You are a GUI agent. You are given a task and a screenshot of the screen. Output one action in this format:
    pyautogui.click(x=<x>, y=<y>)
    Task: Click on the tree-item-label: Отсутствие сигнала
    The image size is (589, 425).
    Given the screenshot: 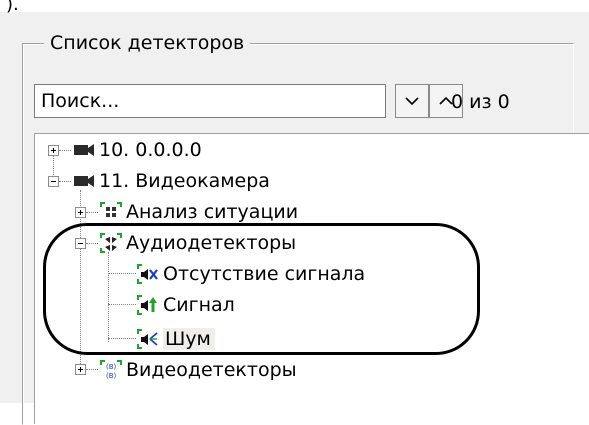 What is the action you would take?
    pyautogui.click(x=264, y=274)
    